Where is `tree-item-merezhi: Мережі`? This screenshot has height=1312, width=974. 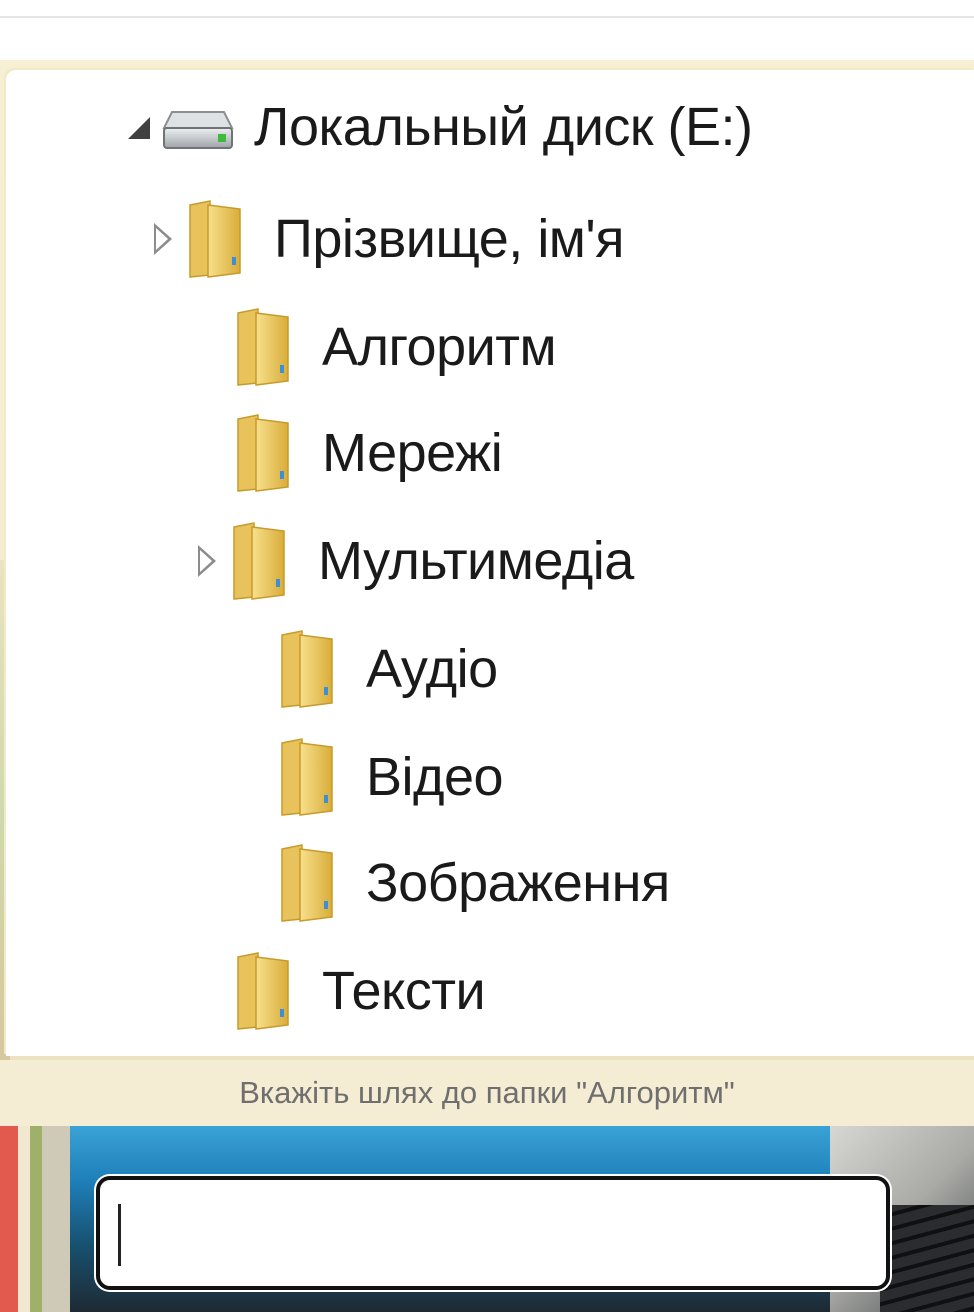
tree-item-merezhi: Мережі is located at coordinates (368, 453).